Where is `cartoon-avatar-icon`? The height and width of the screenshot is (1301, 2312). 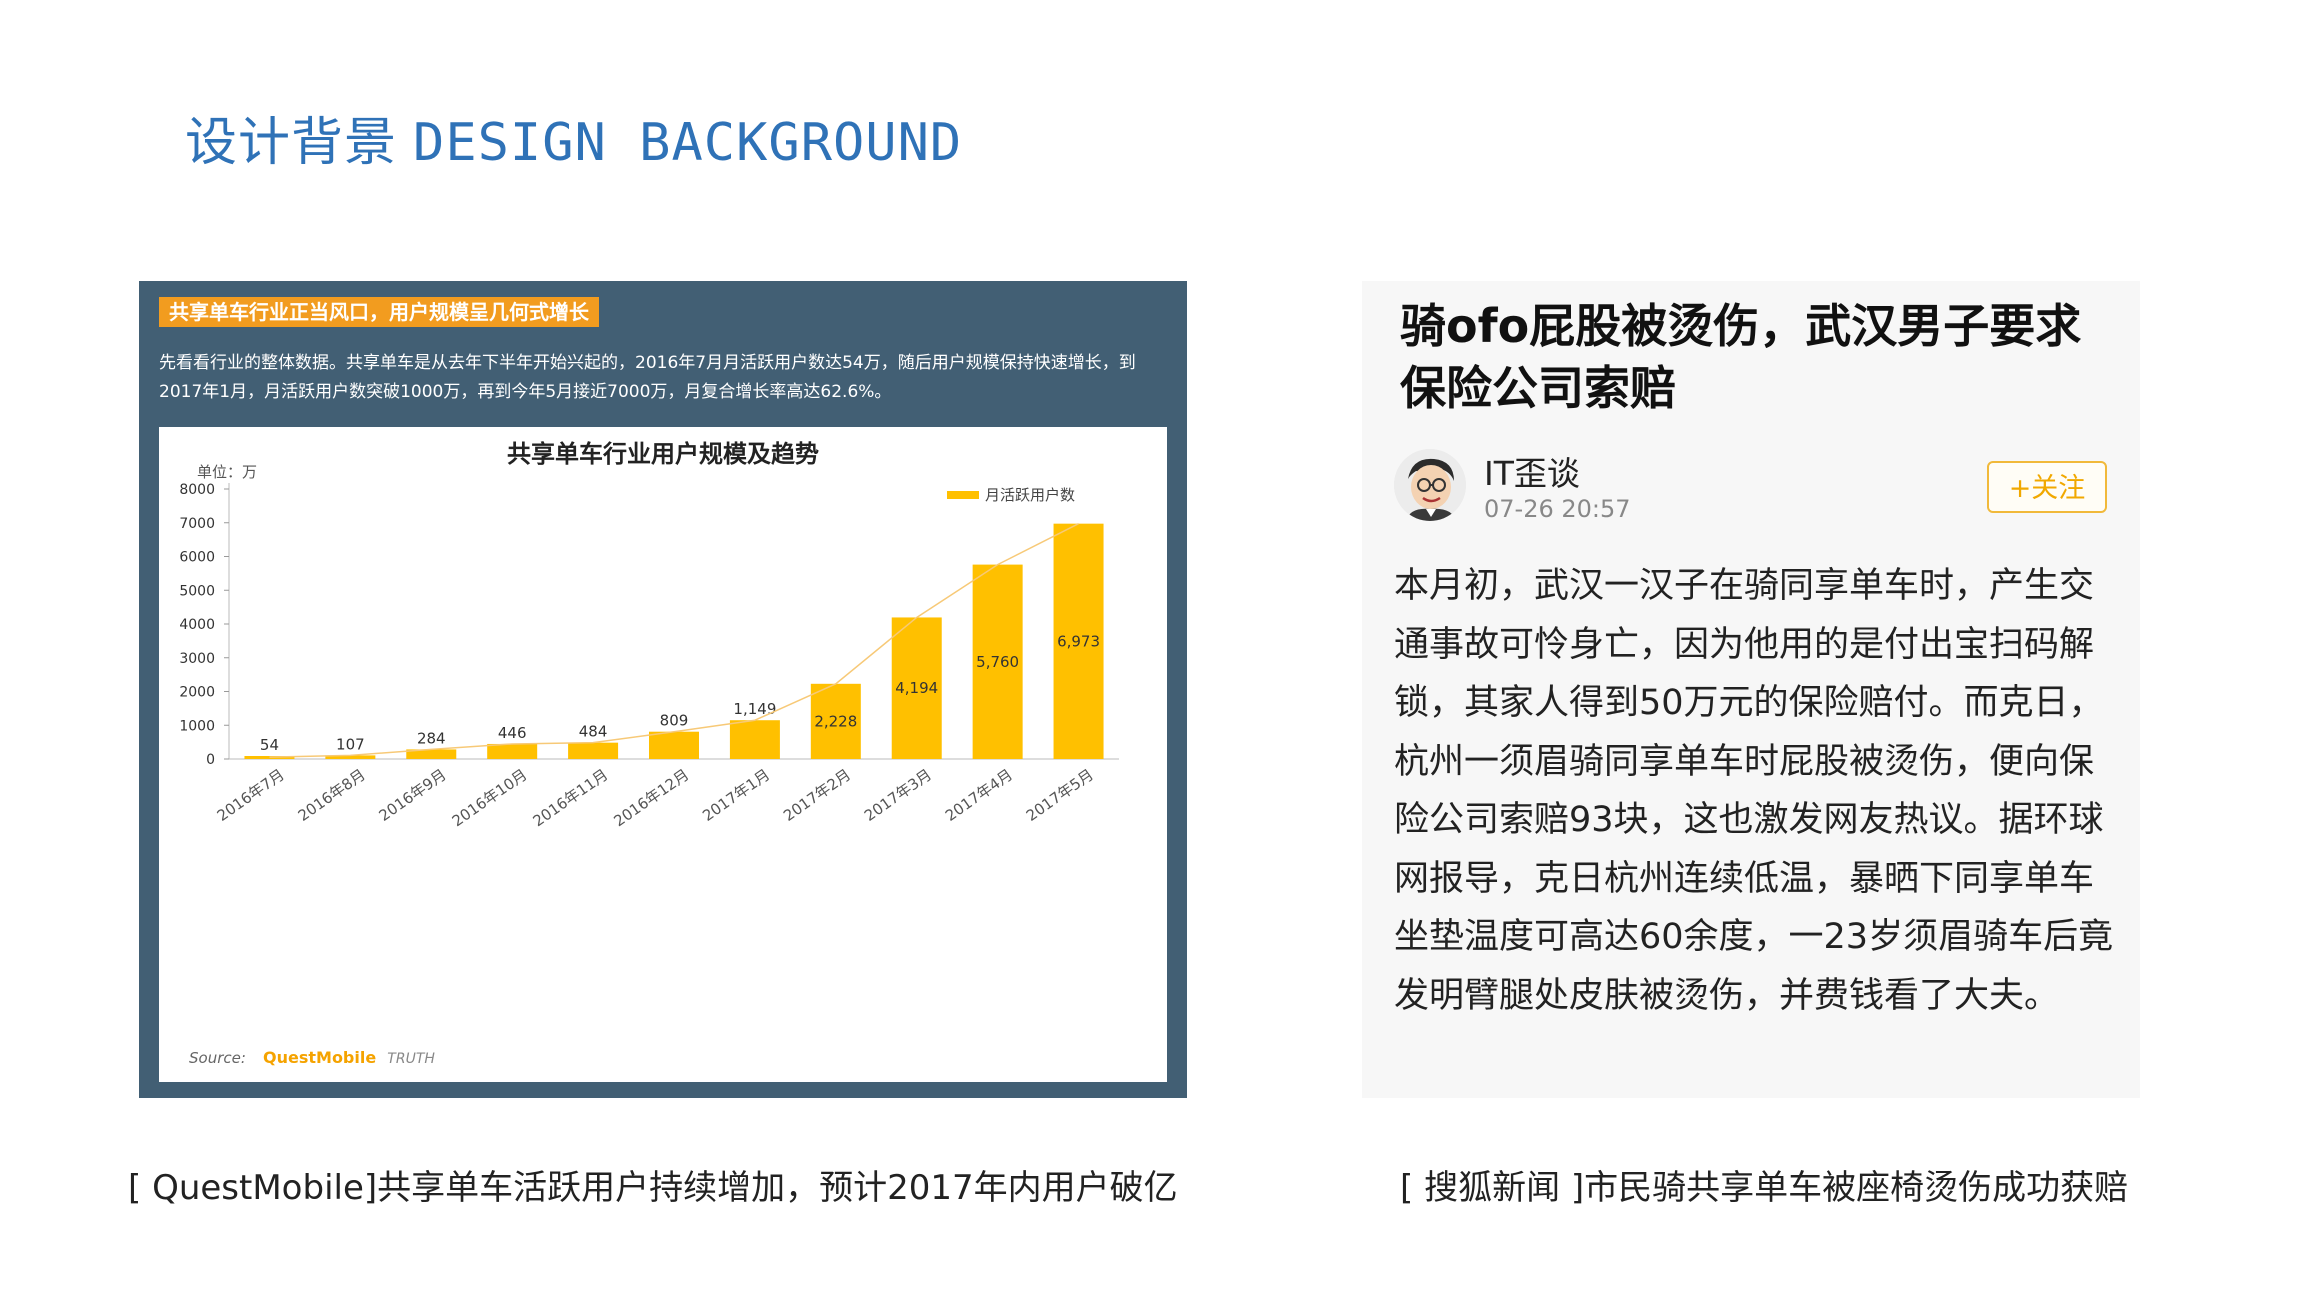 cartoon-avatar-icon is located at coordinates (1430, 485).